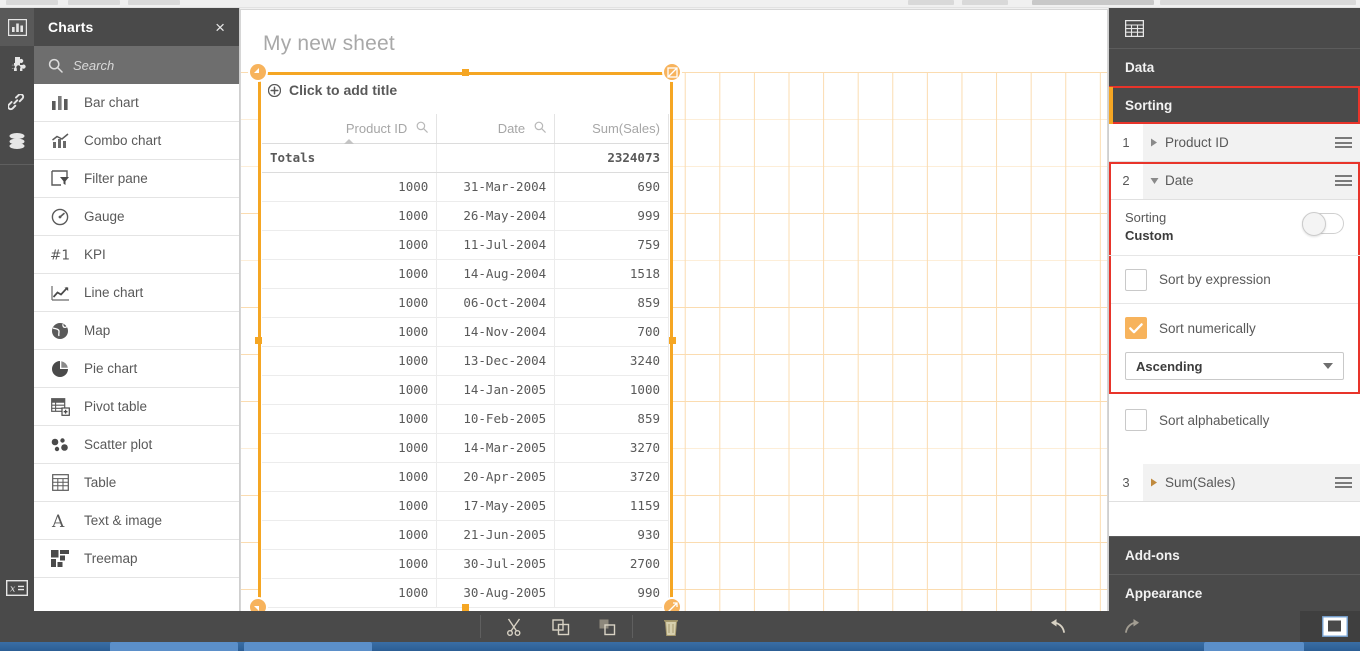 The image size is (1360, 651). I want to click on resize-handle-bottom-middle, so click(465, 607).